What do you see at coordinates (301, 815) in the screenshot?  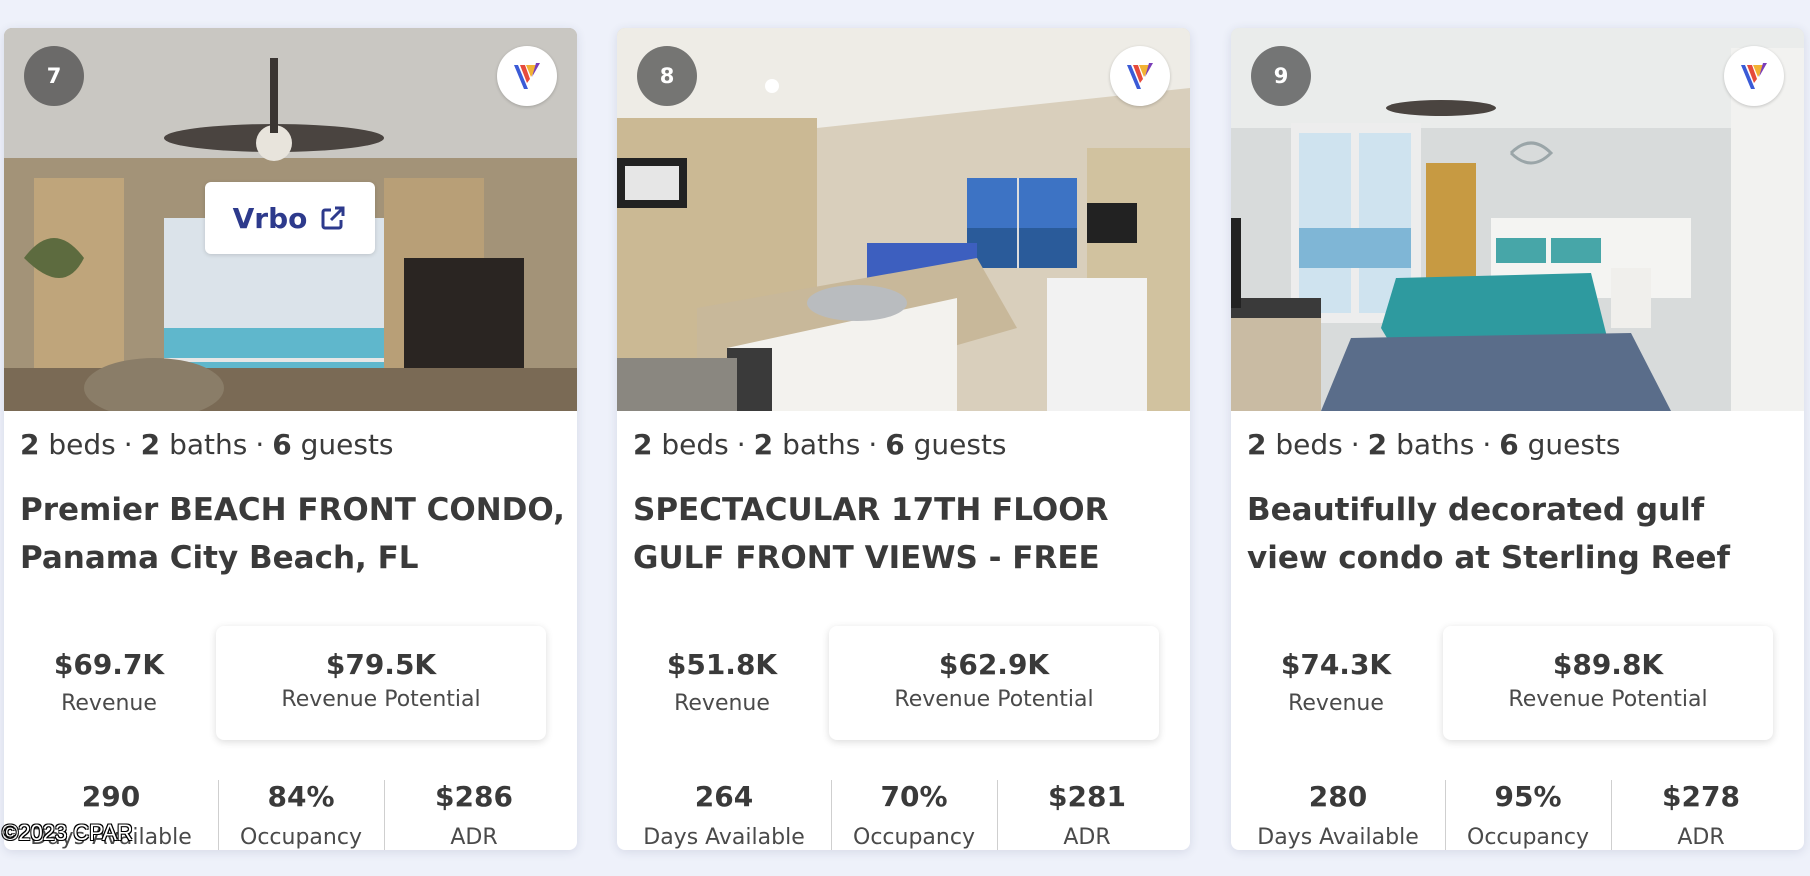 I see `occupancy-stat: 84% Occupancy` at bounding box center [301, 815].